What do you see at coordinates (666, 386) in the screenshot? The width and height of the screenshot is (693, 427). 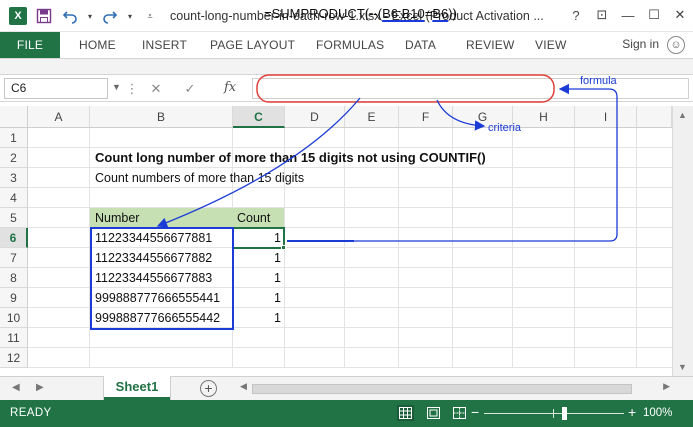 I see `scroll-right-icon: ▶` at bounding box center [666, 386].